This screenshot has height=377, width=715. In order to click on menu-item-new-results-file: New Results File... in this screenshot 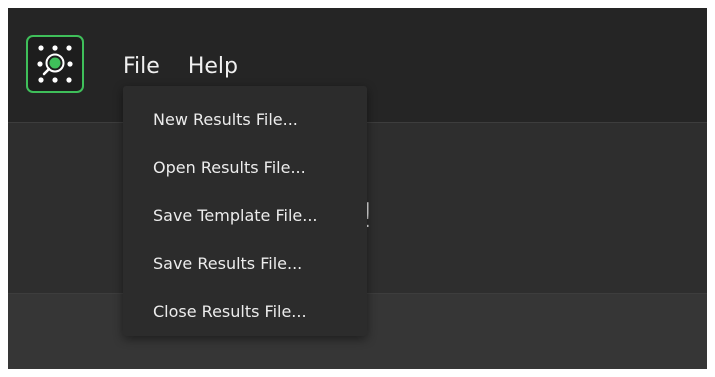, I will do `click(245, 120)`.